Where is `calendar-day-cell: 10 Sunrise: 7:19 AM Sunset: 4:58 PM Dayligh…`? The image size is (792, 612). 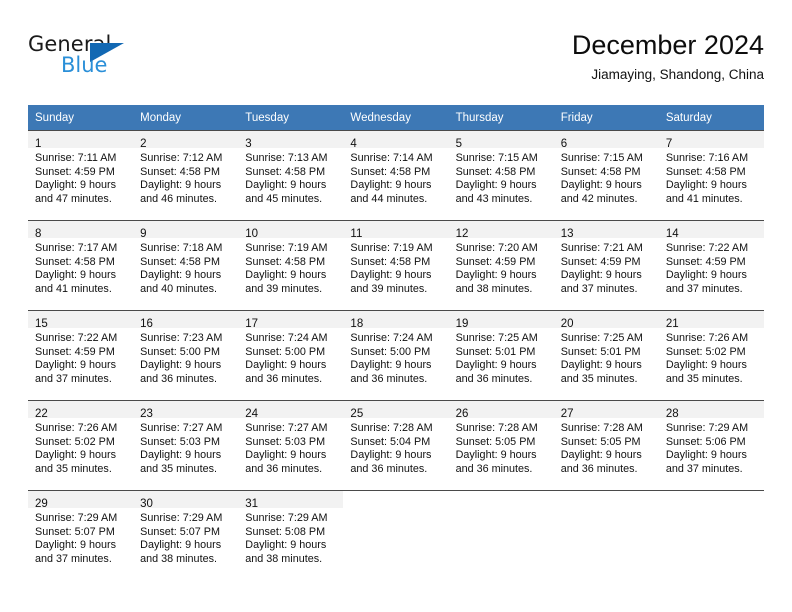
calendar-day-cell: 10 Sunrise: 7:19 AM Sunset: 4:58 PM Dayligh… is located at coordinates (291, 265).